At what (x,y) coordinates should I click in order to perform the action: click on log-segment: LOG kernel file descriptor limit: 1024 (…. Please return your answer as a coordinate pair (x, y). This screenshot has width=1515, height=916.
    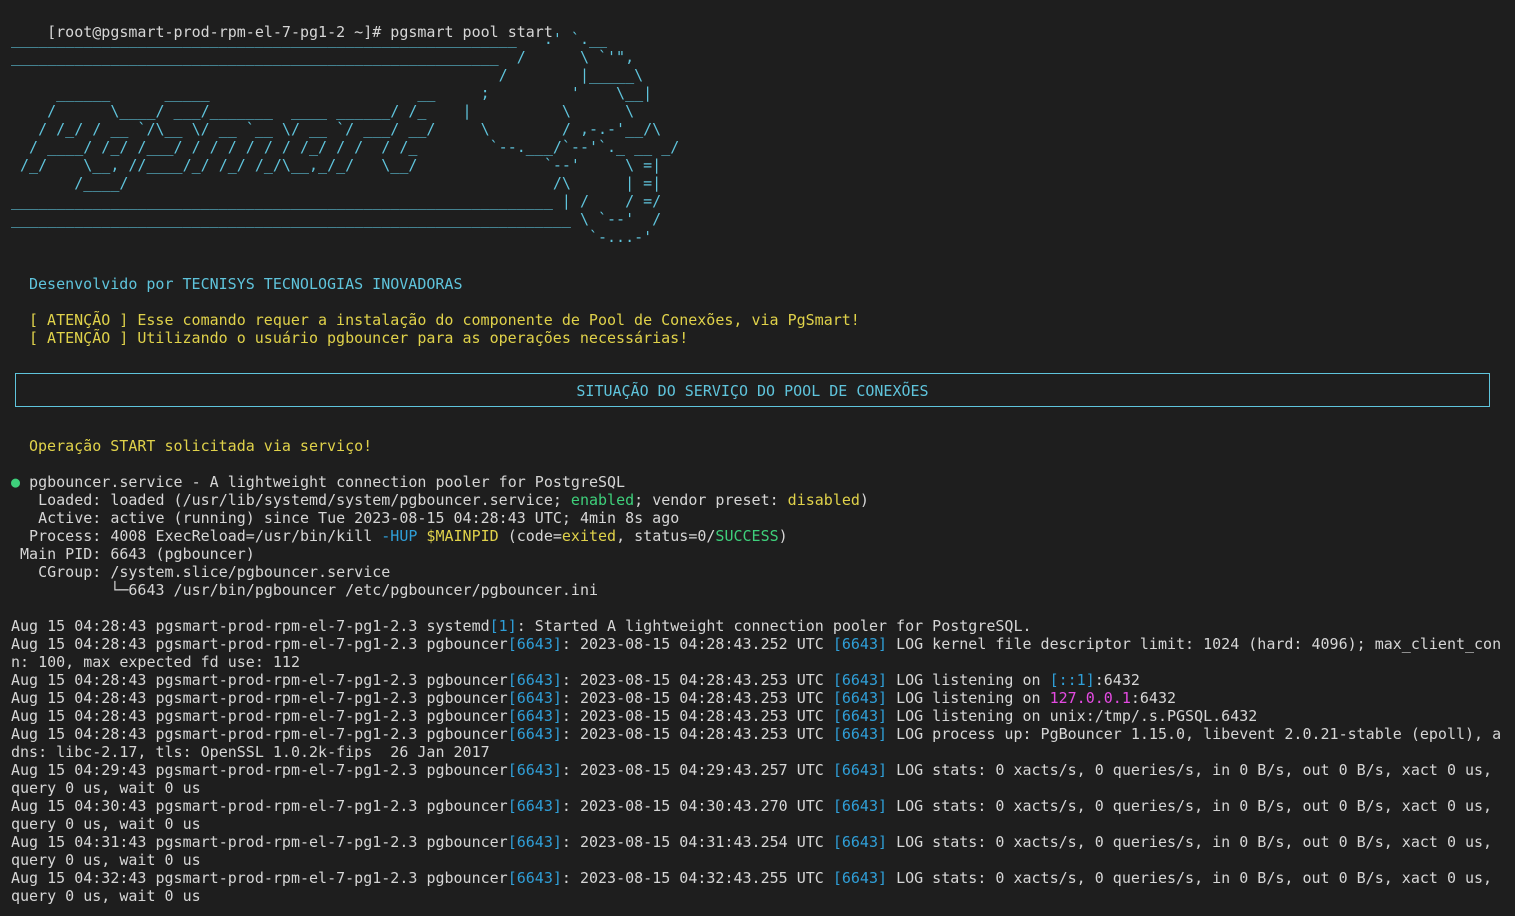
    Looking at the image, I should click on (1199, 644).